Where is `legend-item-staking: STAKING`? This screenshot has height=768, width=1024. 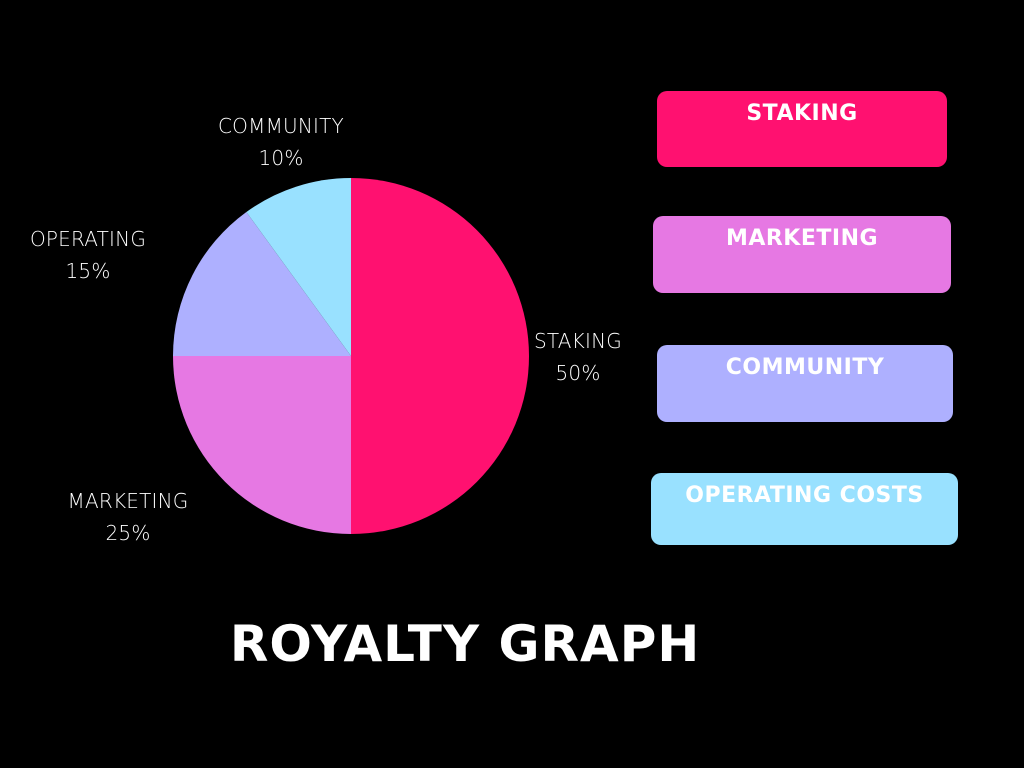
legend-item-staking: STAKING is located at coordinates (802, 129).